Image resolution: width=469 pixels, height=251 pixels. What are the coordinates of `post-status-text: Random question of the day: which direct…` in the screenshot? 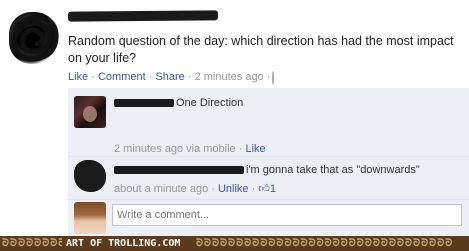 It's located at (261, 49).